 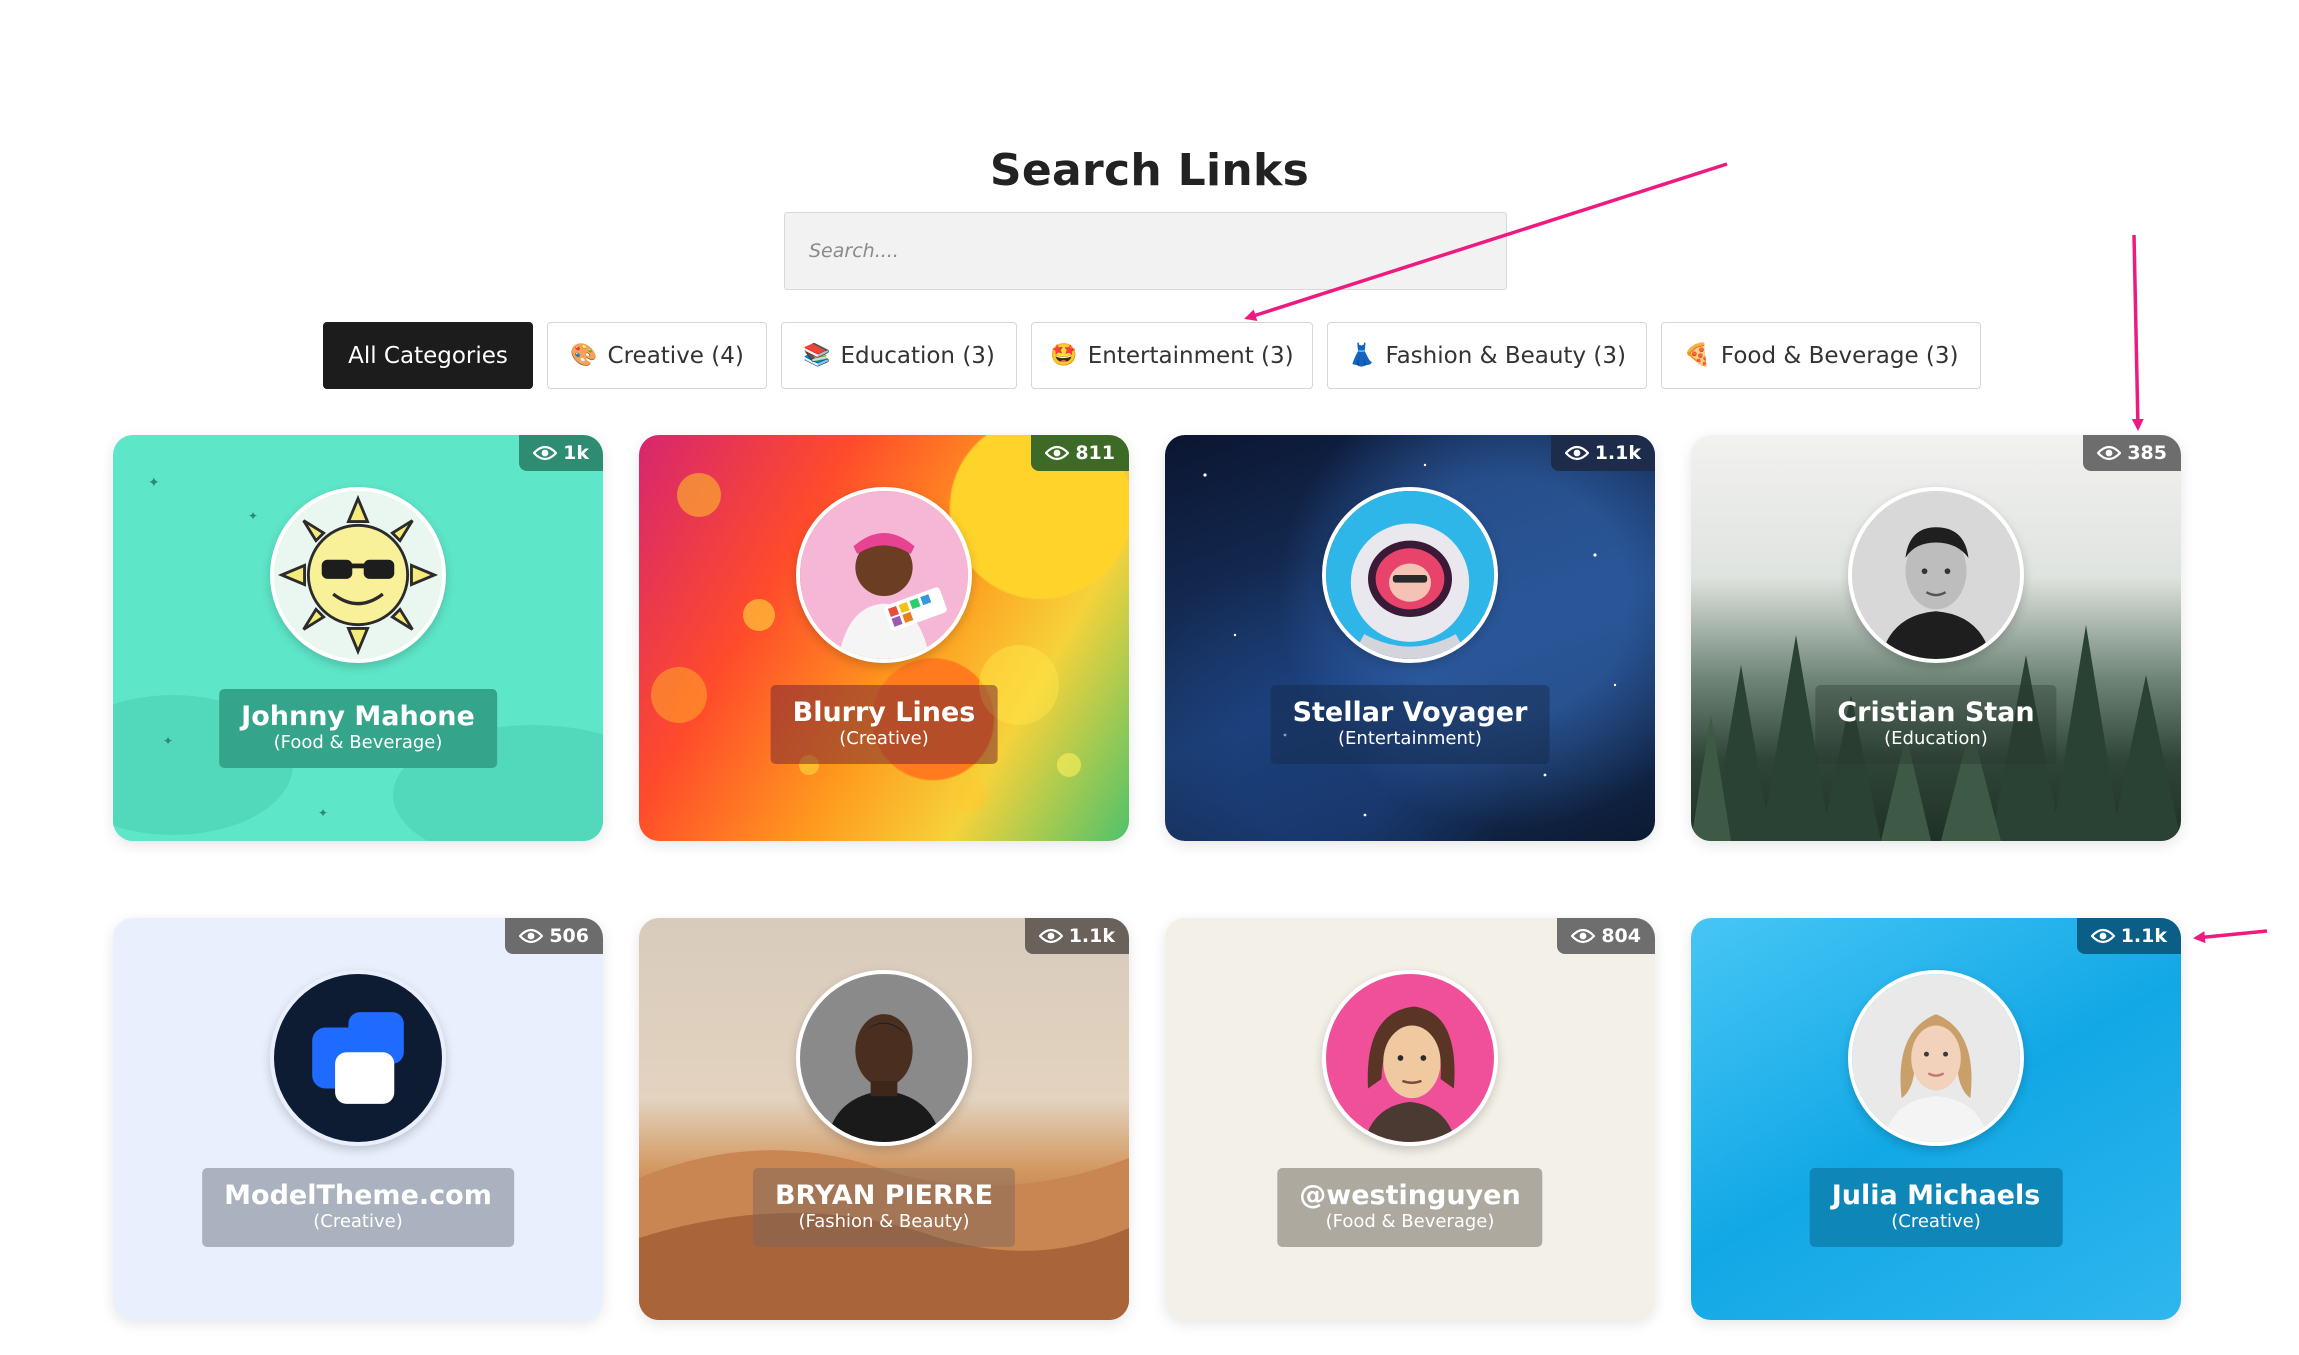 I want to click on category-all: All Categories, so click(x=428, y=355).